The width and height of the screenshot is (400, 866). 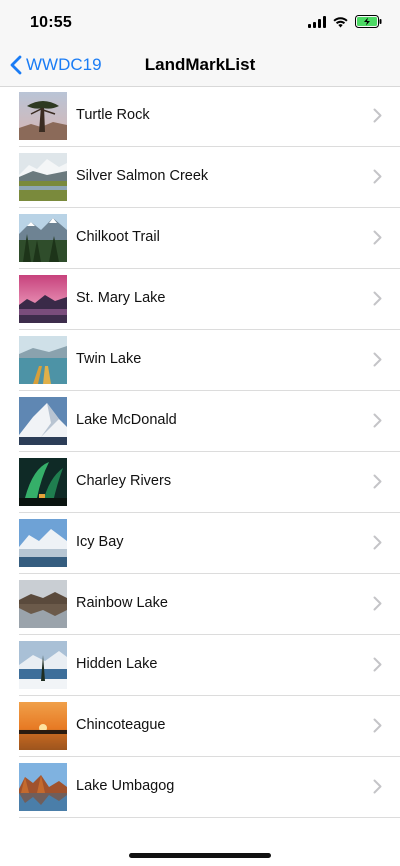 What do you see at coordinates (100, 542) in the screenshot?
I see `landmark-name: Icy Bay` at bounding box center [100, 542].